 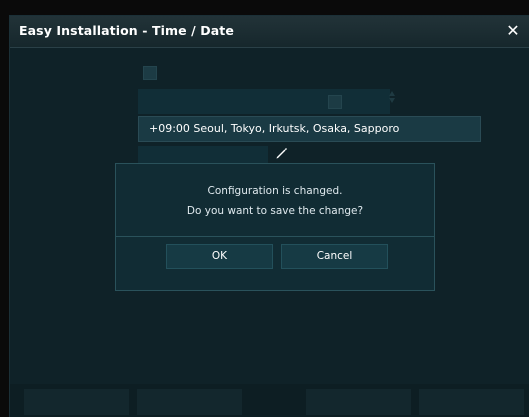 What do you see at coordinates (150, 73) in the screenshot?
I see `use-checkbox` at bounding box center [150, 73].